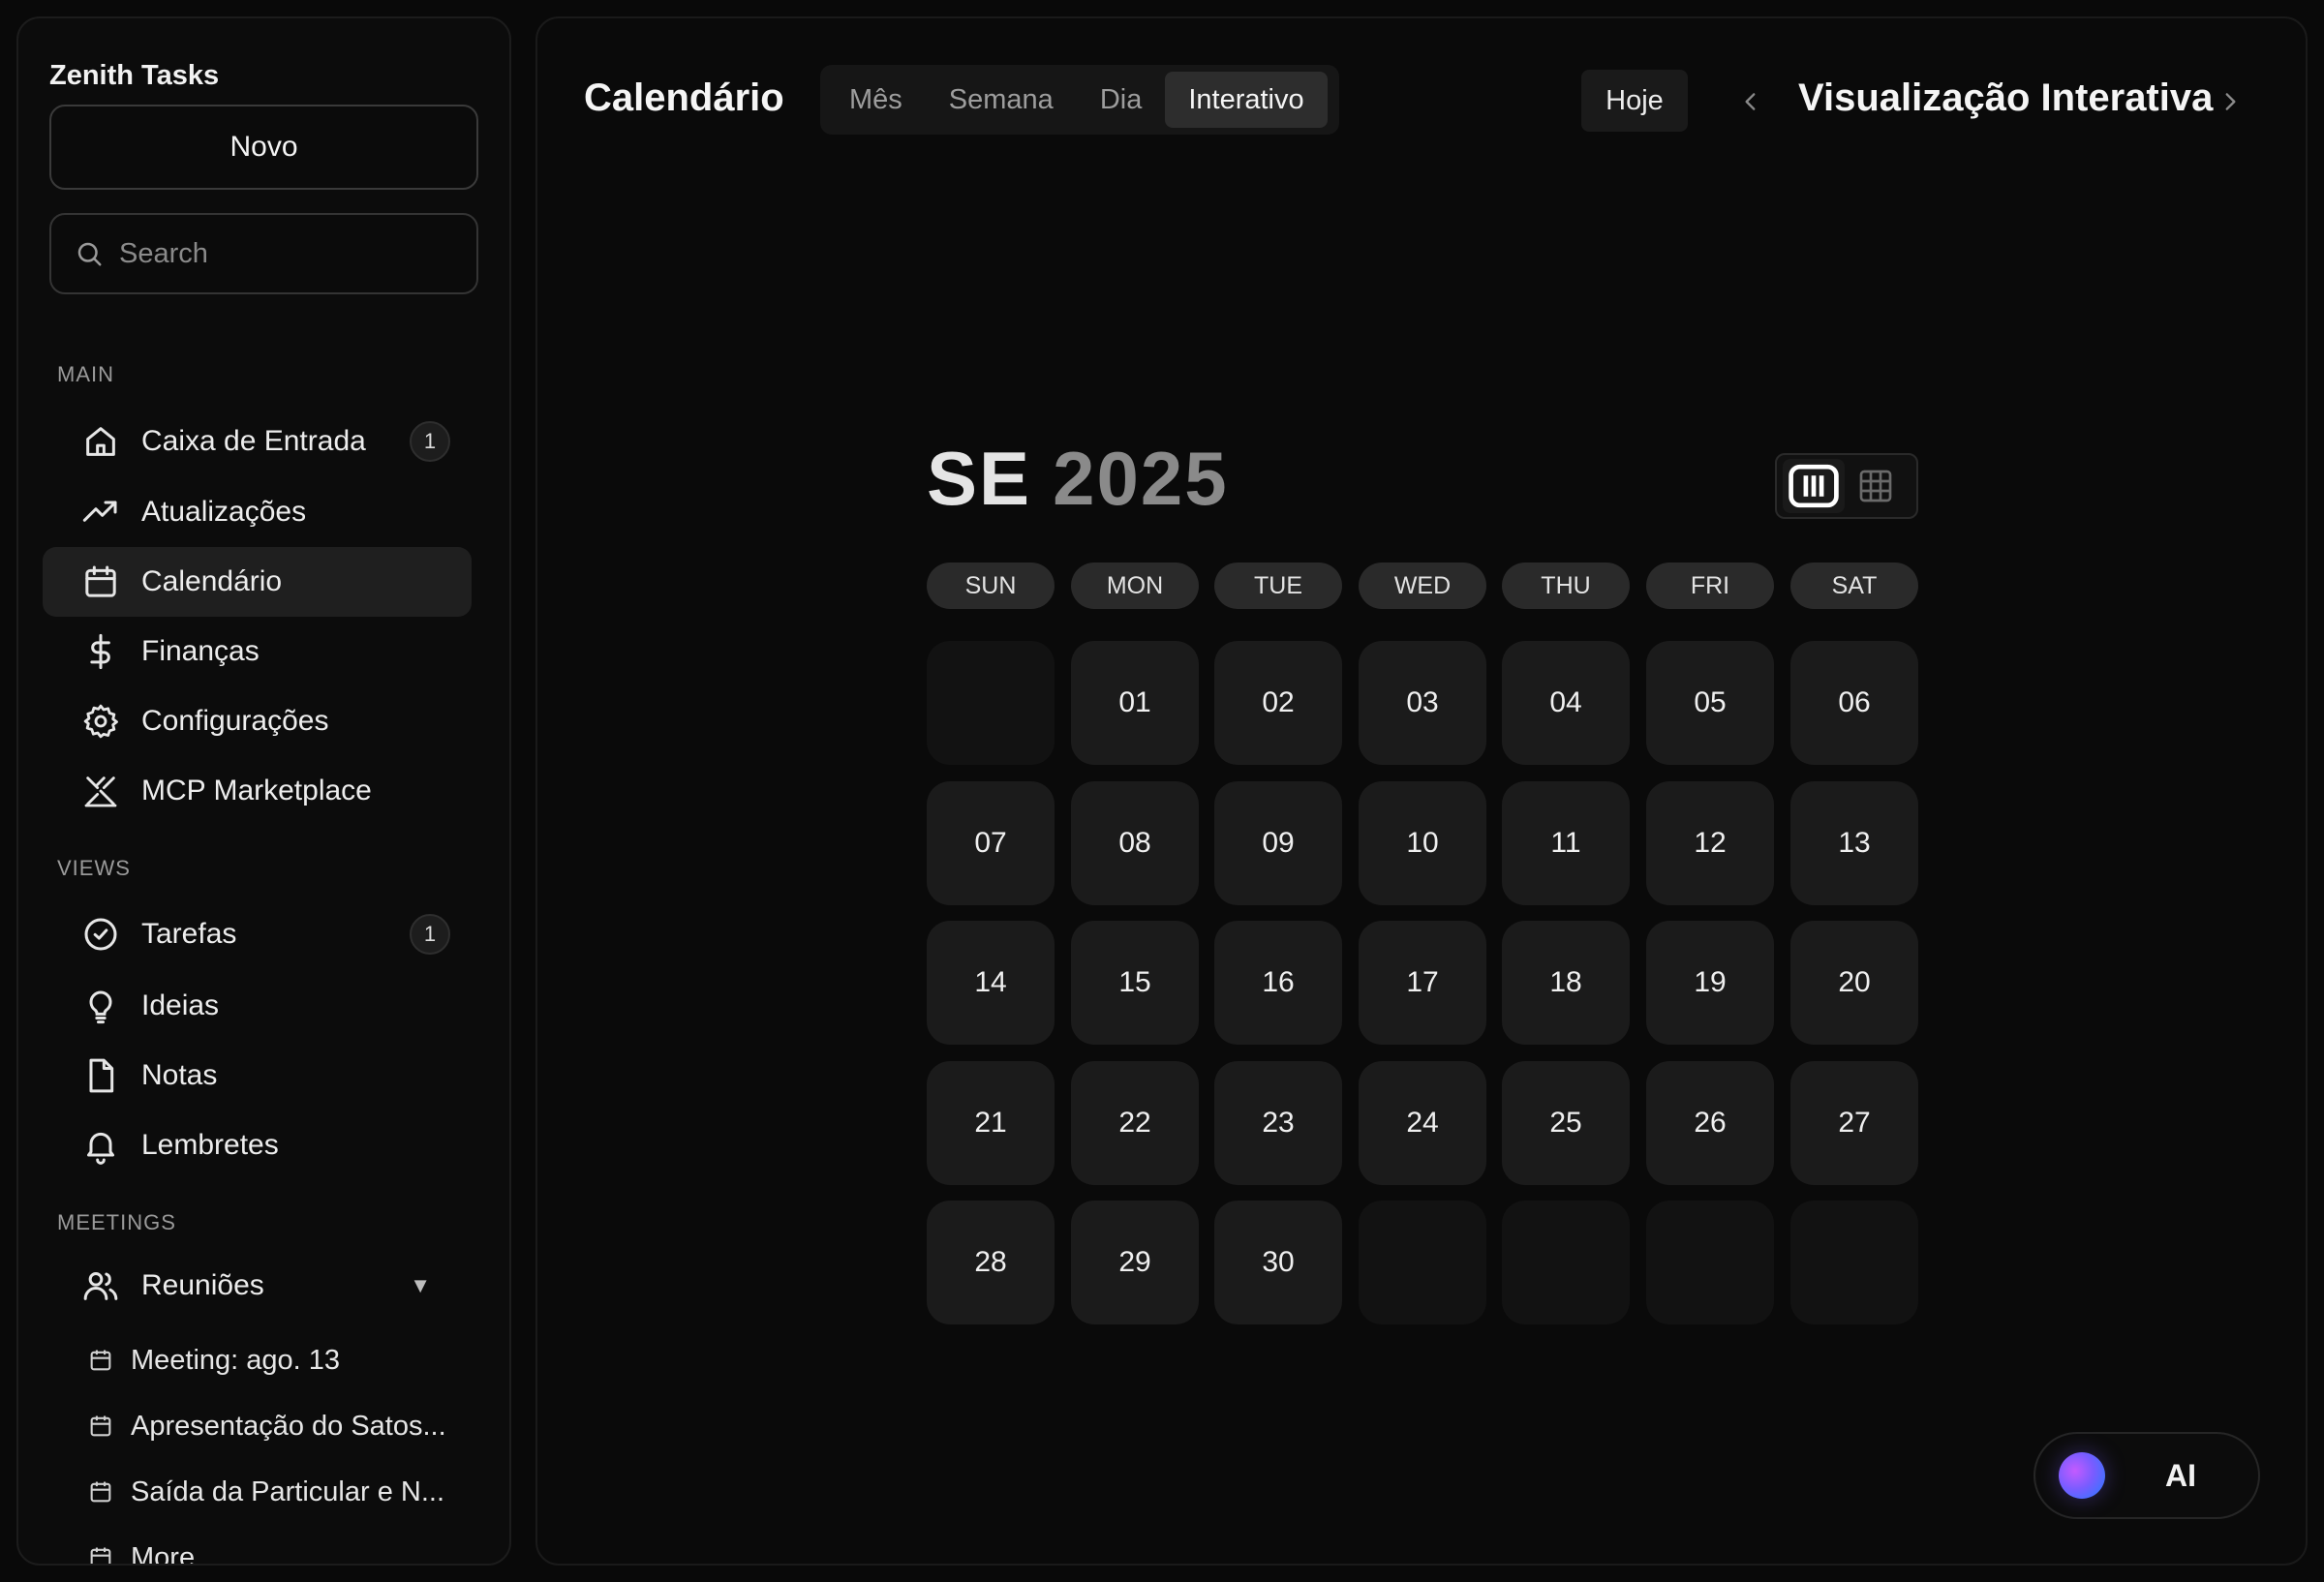  Describe the element at coordinates (1566, 843) in the screenshot. I see `day-cell: 11` at that location.